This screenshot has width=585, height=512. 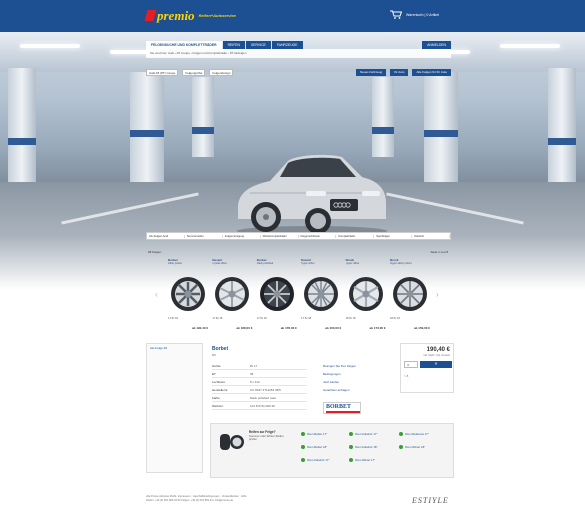 I want to click on accessory-link: Ihren Reifen 17", so click(x=314, y=434).